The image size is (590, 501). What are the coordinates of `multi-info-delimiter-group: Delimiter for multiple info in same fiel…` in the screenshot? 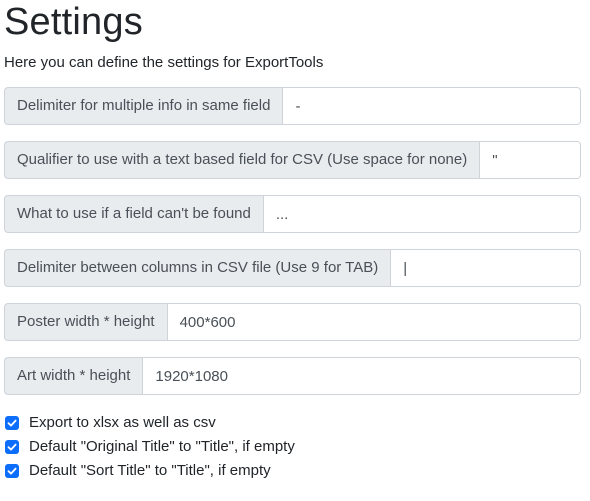 It's located at (292, 106).